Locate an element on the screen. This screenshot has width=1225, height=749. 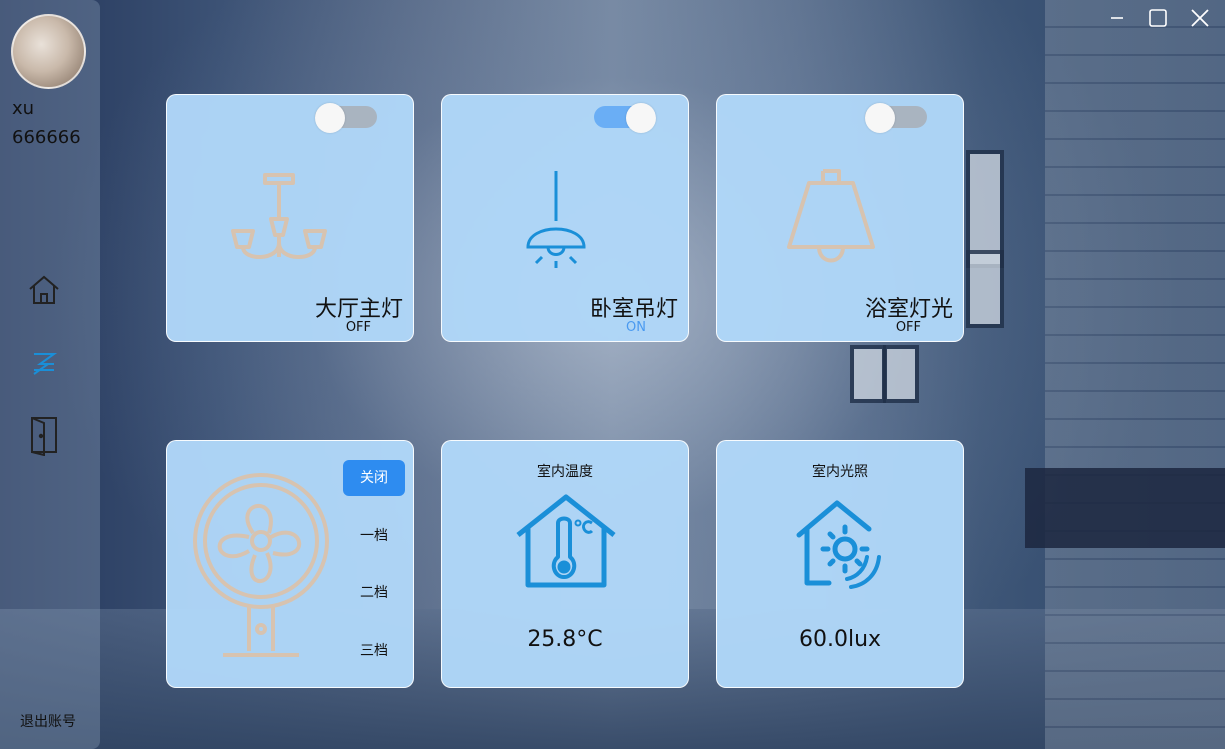
illumination-value: 60.0lux is located at coordinates (840, 639).